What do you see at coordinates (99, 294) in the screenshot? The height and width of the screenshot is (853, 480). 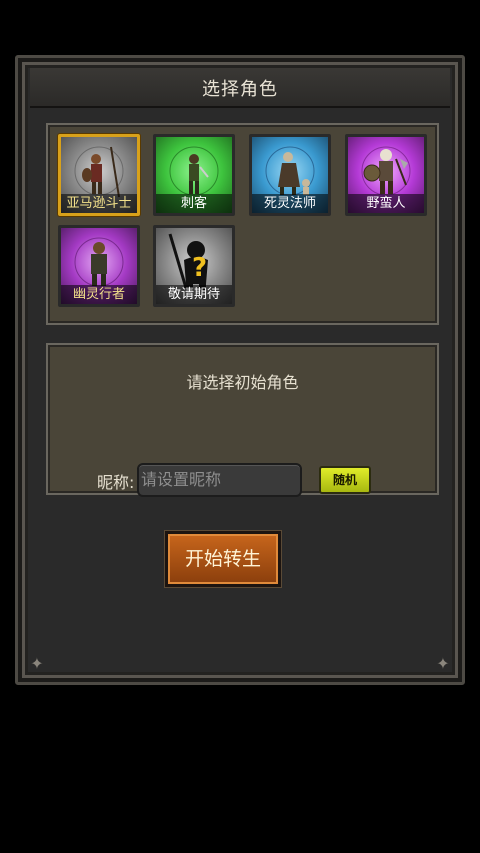 I see `role-label: 幽灵行者` at bounding box center [99, 294].